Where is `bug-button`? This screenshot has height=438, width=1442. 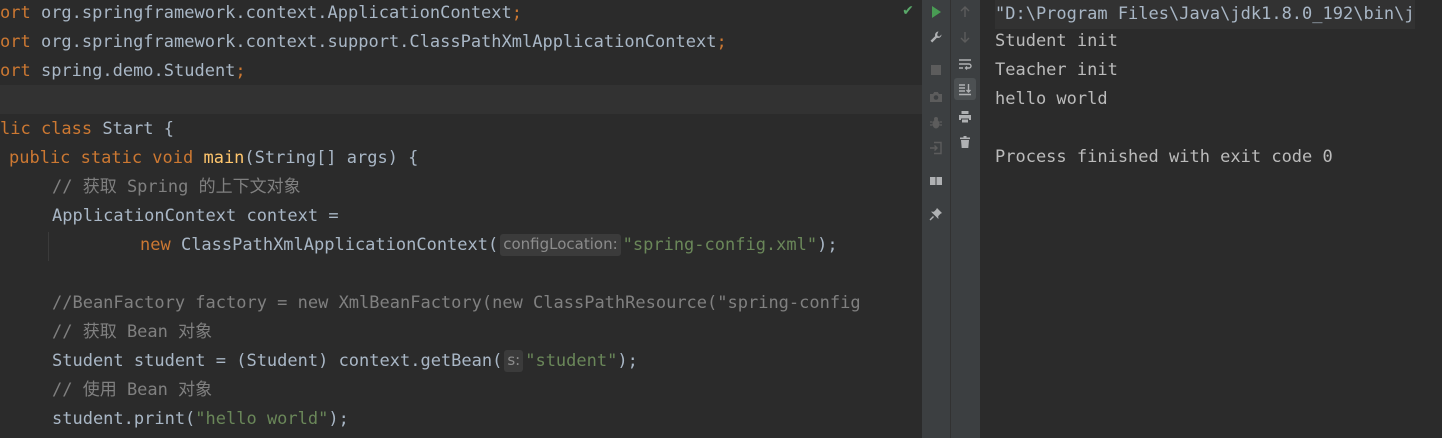
bug-button is located at coordinates (936, 123).